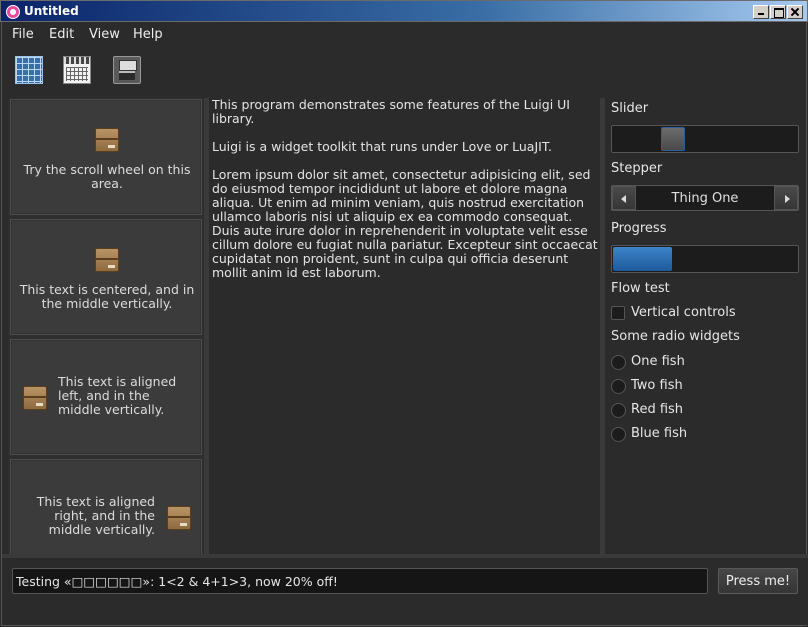 The width and height of the screenshot is (808, 627). What do you see at coordinates (127, 70) in the screenshot?
I see `disk-icon` at bounding box center [127, 70].